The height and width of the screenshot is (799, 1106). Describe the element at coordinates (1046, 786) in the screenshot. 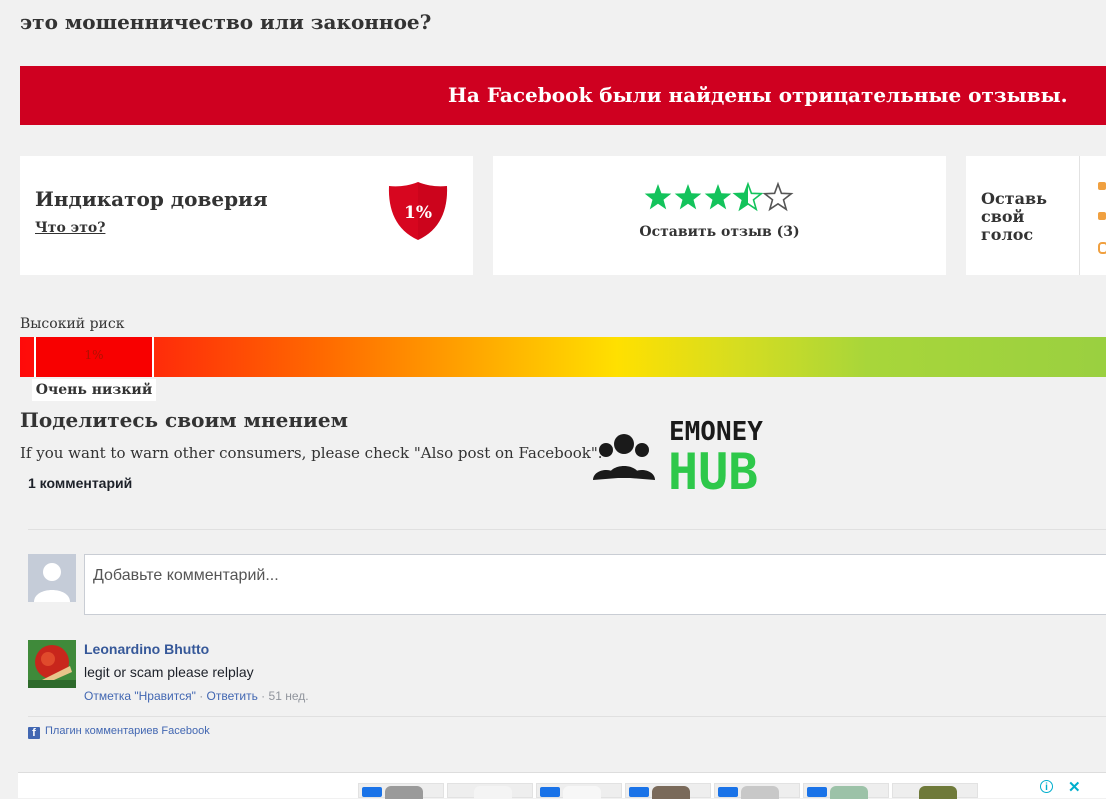

I see `ad-info-icon: i` at that location.